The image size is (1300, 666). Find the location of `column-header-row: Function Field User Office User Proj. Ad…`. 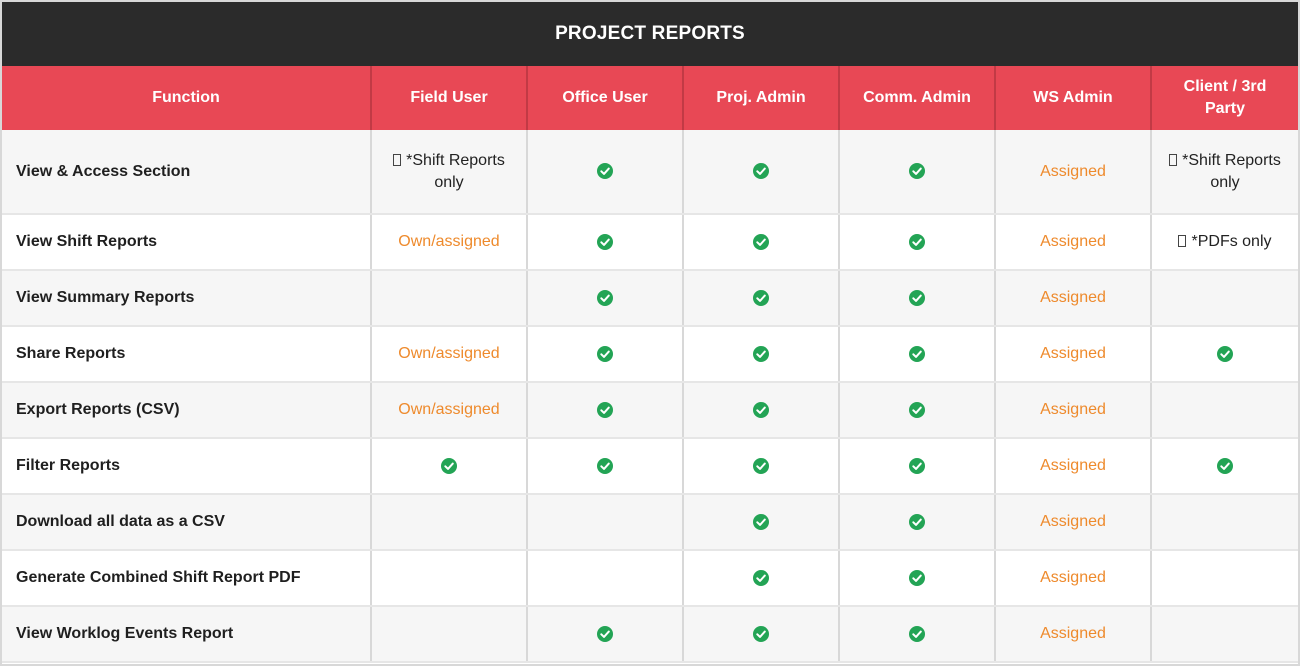

column-header-row: Function Field User Office User Proj. Ad… is located at coordinates (650, 98).